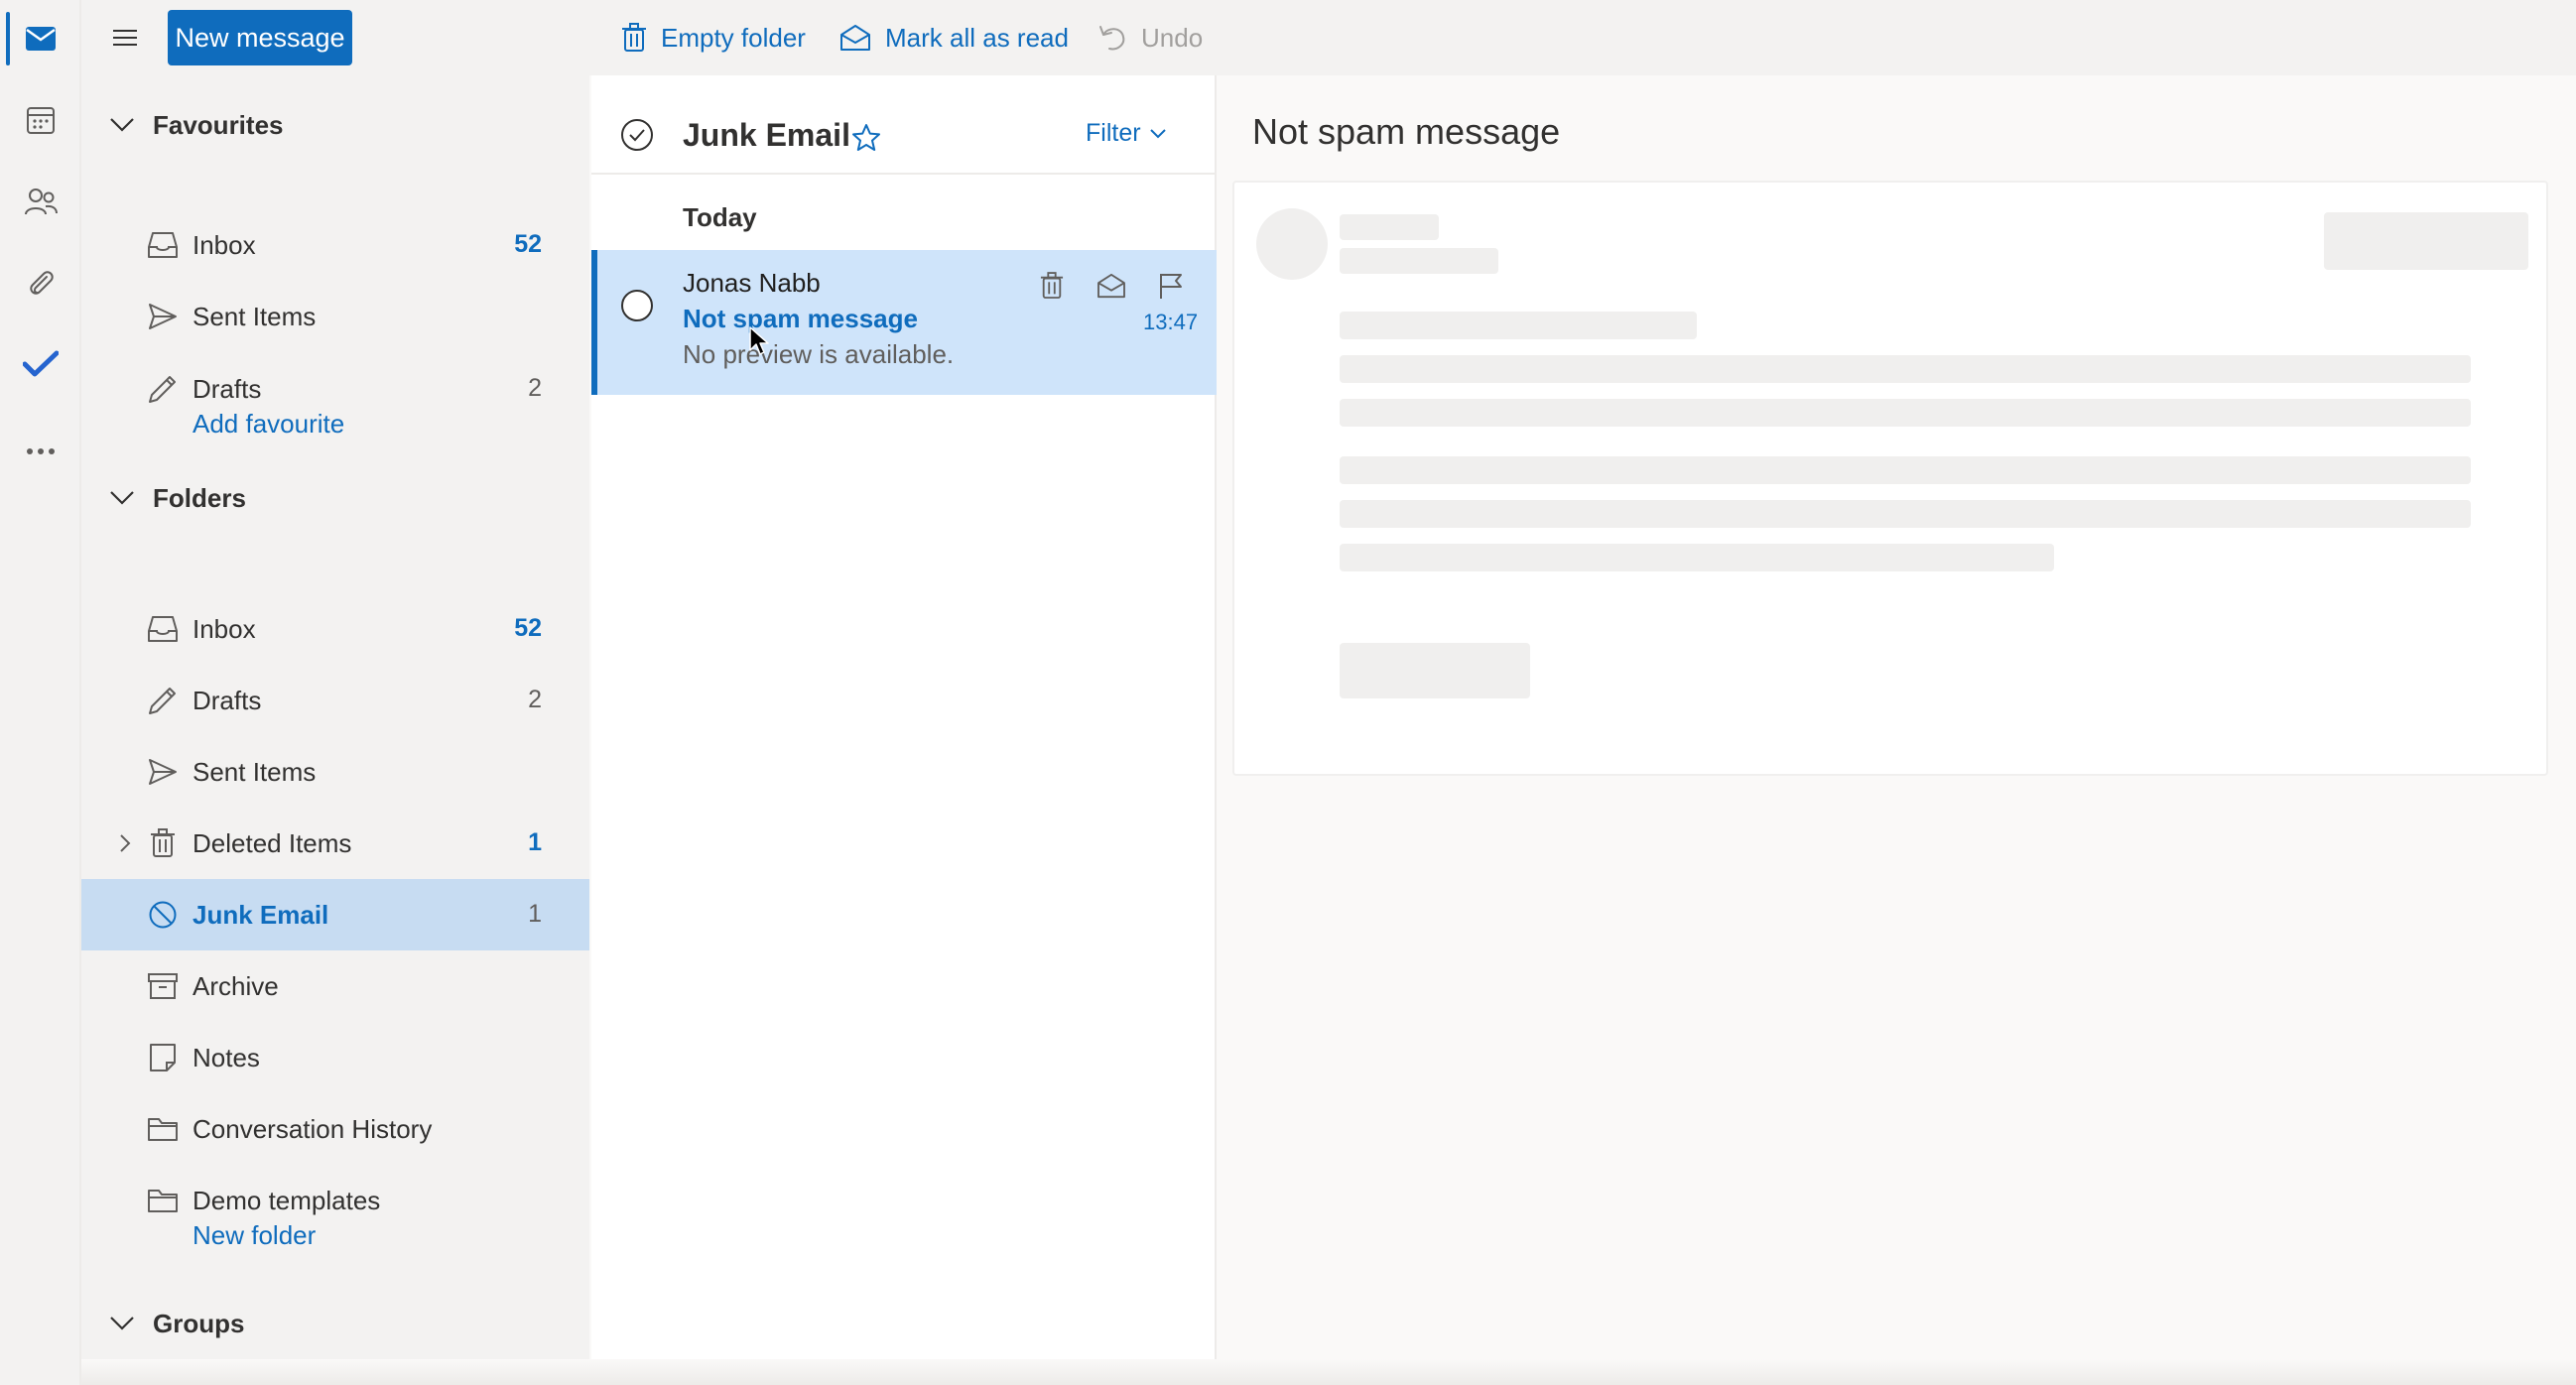 Image resolution: width=2576 pixels, height=1385 pixels. I want to click on undo-icon, so click(1112, 38).